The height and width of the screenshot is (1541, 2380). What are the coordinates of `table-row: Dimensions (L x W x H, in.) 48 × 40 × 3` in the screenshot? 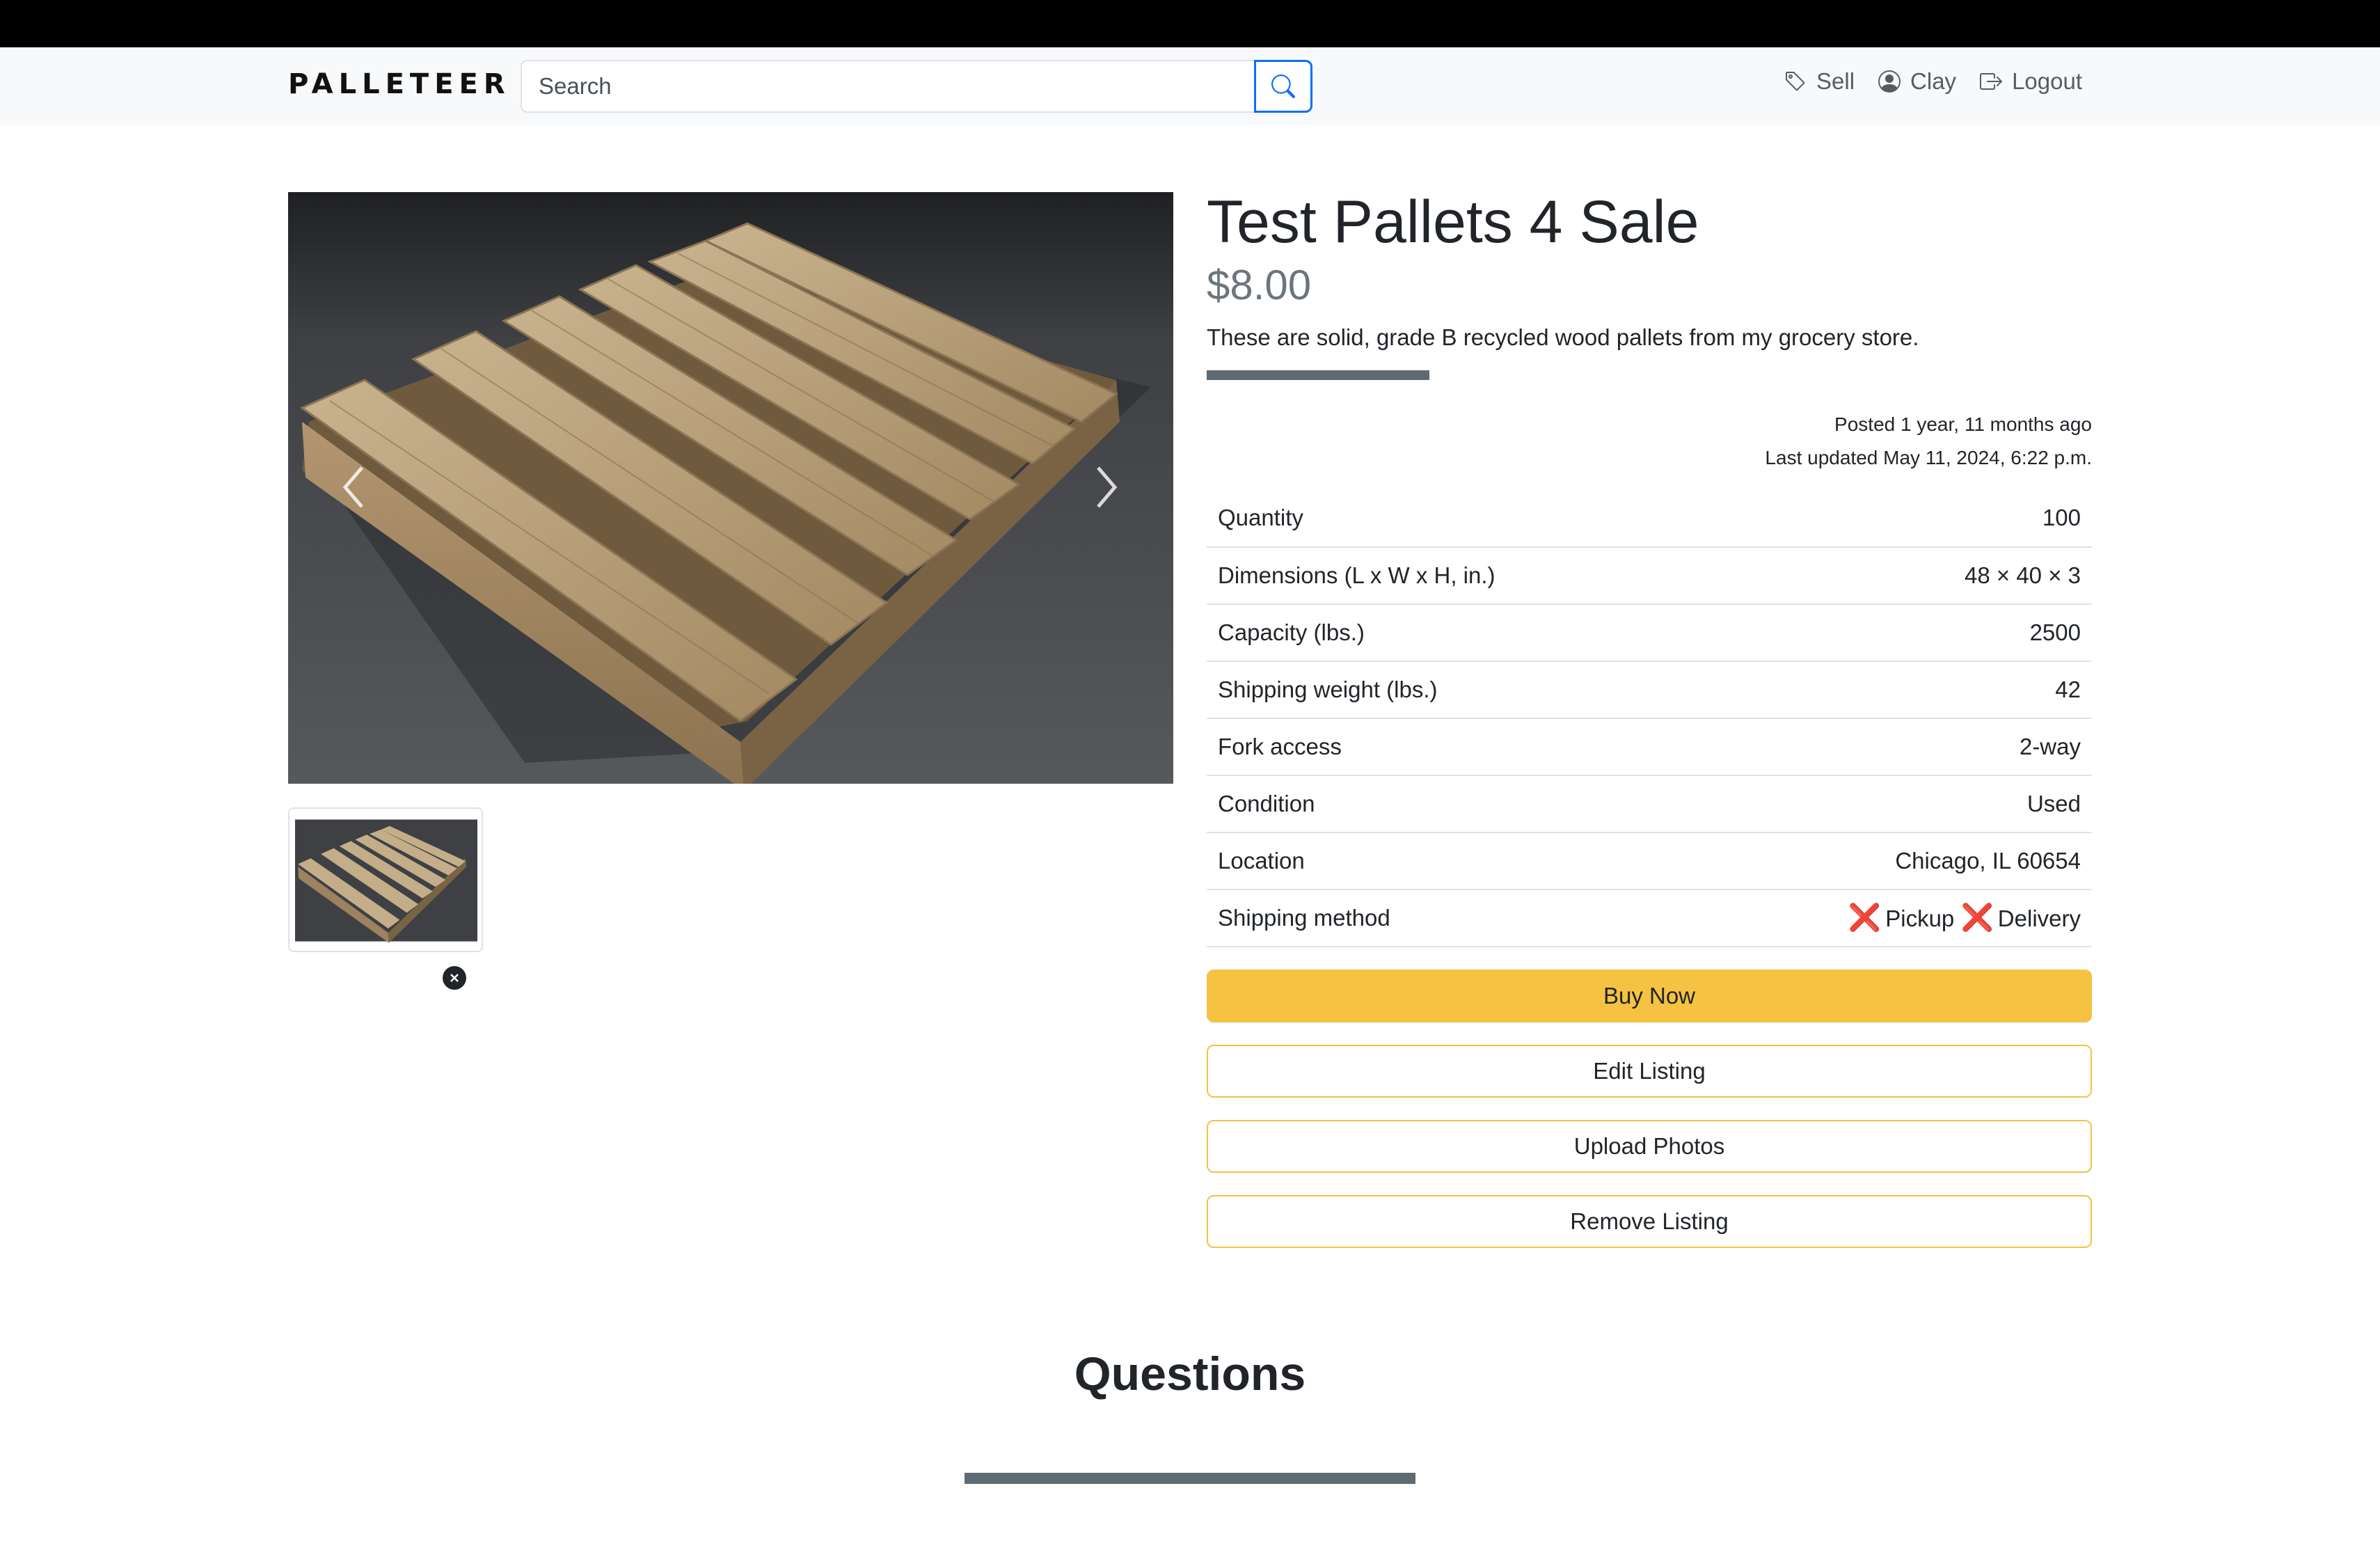 It's located at (1649, 575).